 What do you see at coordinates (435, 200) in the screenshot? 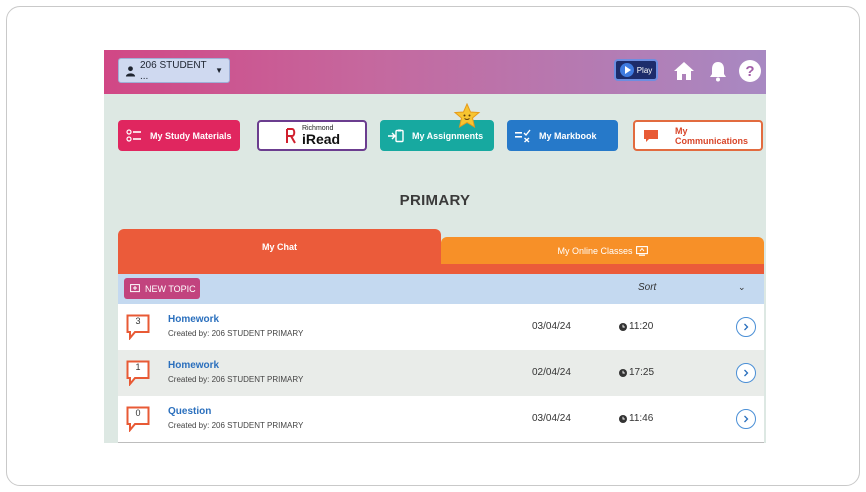
I see `page-title: PRIMARY` at bounding box center [435, 200].